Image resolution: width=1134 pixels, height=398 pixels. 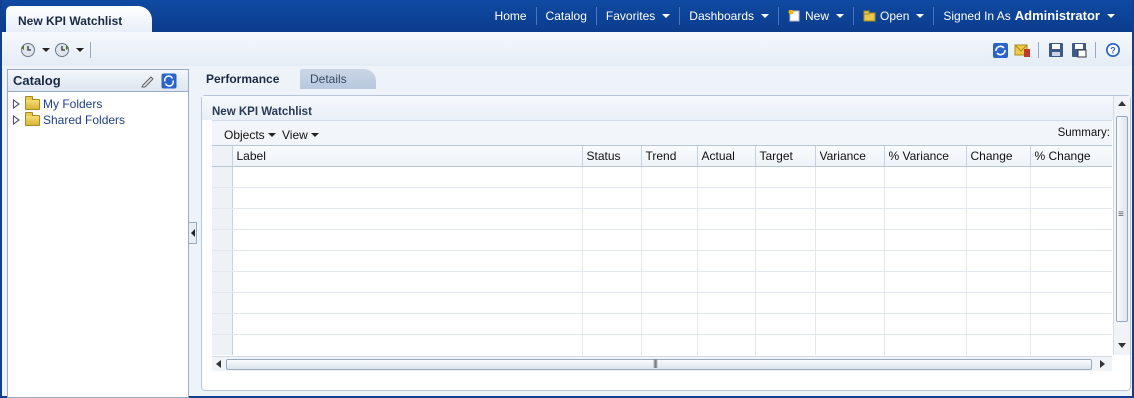 What do you see at coordinates (1071, 156) in the screenshot?
I see `column-header-pct-change: % Change` at bounding box center [1071, 156].